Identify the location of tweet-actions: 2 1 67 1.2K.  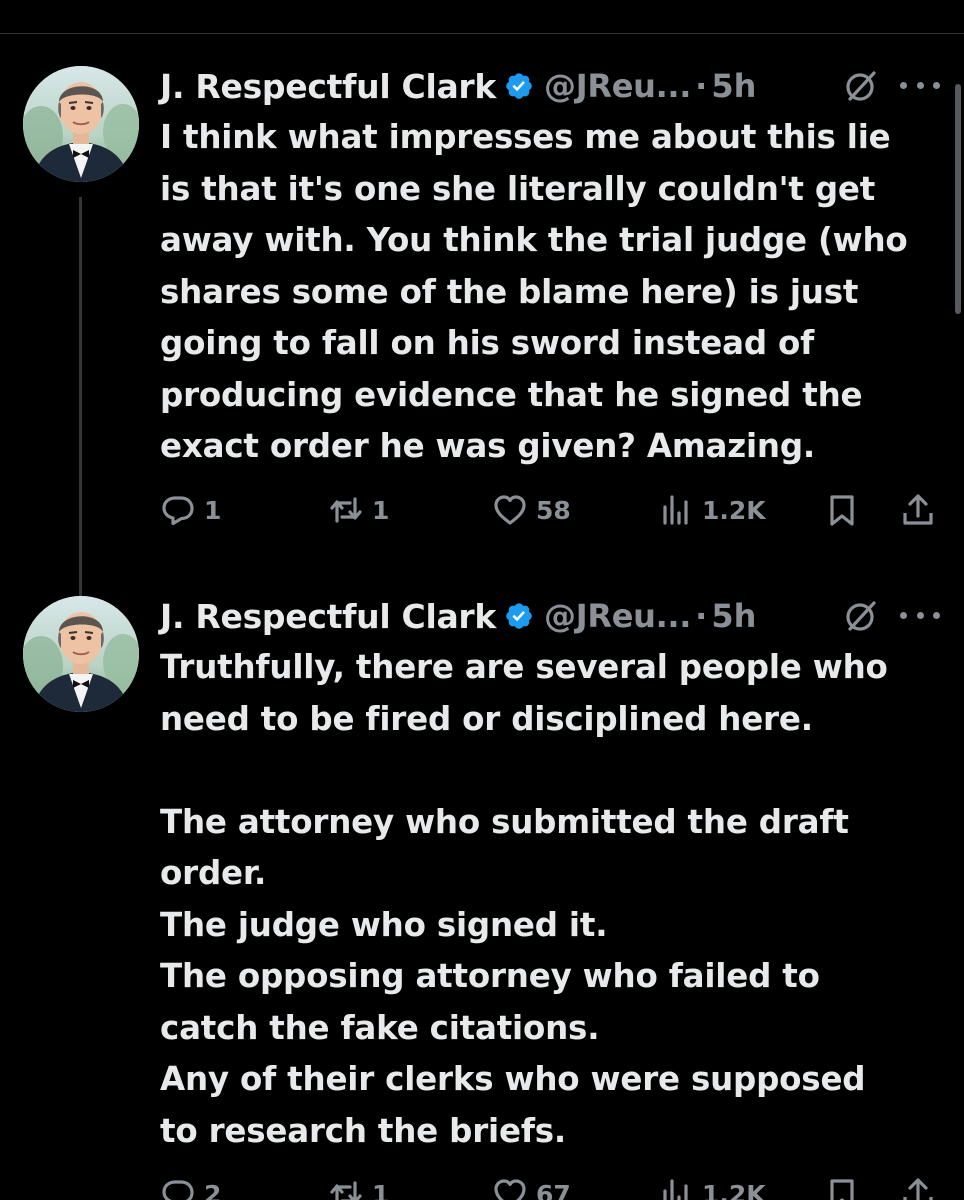
(555, 1186).